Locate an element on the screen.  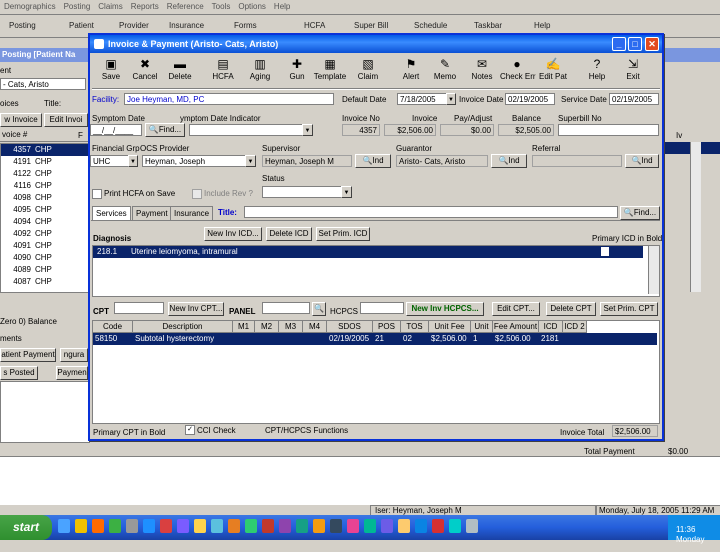
invoice-row: 4357 CHP is located at coordinates (45, 150).